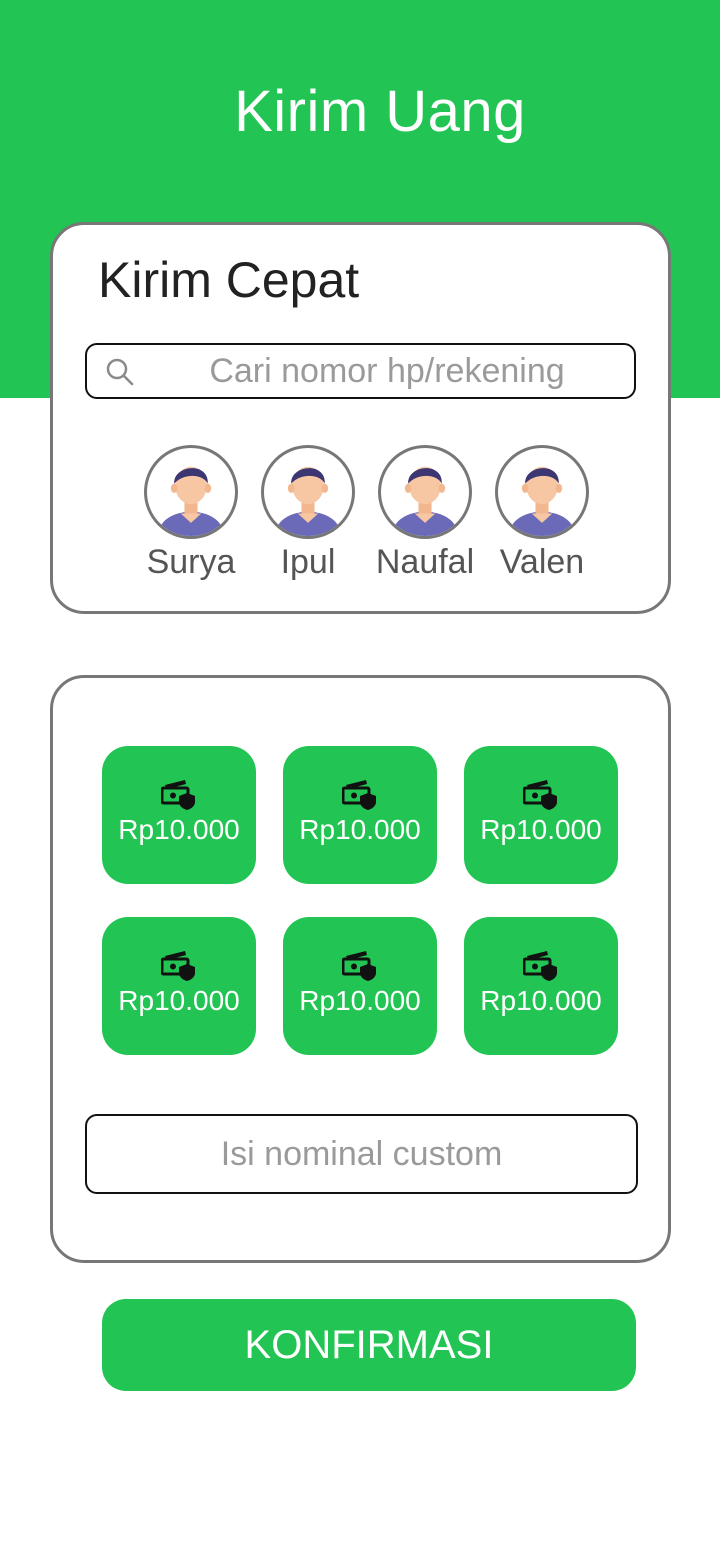 The width and height of the screenshot is (720, 1560). I want to click on quick-send-title: Kirim Cepat, so click(229, 280).